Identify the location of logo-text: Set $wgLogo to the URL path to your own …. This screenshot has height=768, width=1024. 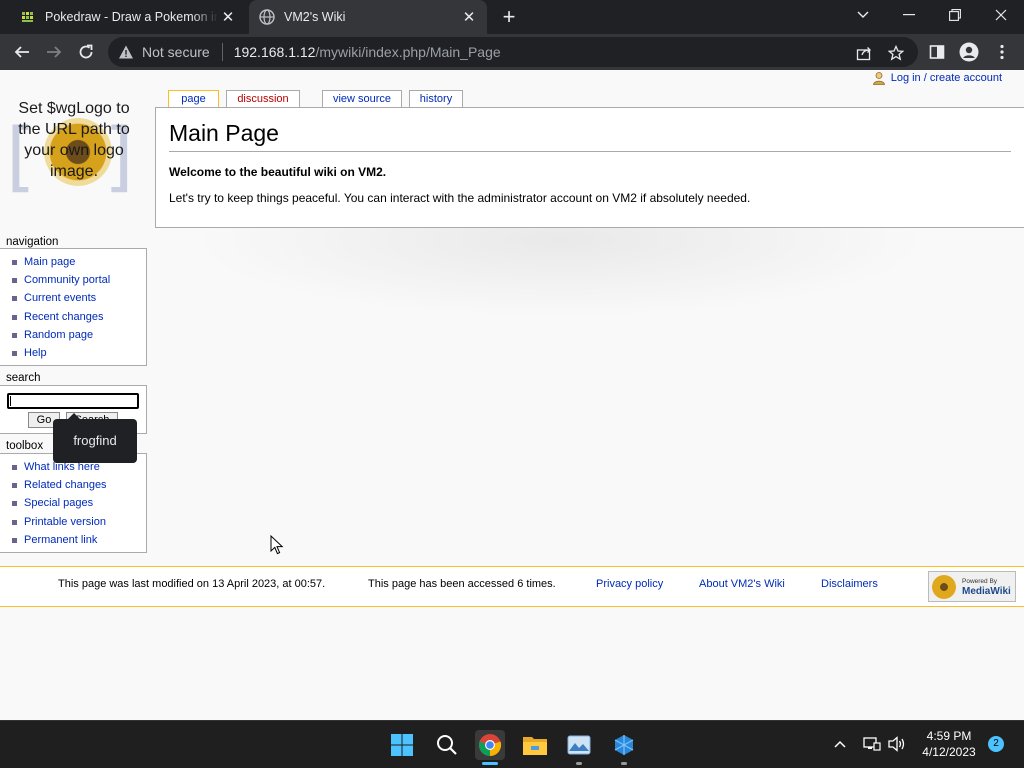
(74, 140).